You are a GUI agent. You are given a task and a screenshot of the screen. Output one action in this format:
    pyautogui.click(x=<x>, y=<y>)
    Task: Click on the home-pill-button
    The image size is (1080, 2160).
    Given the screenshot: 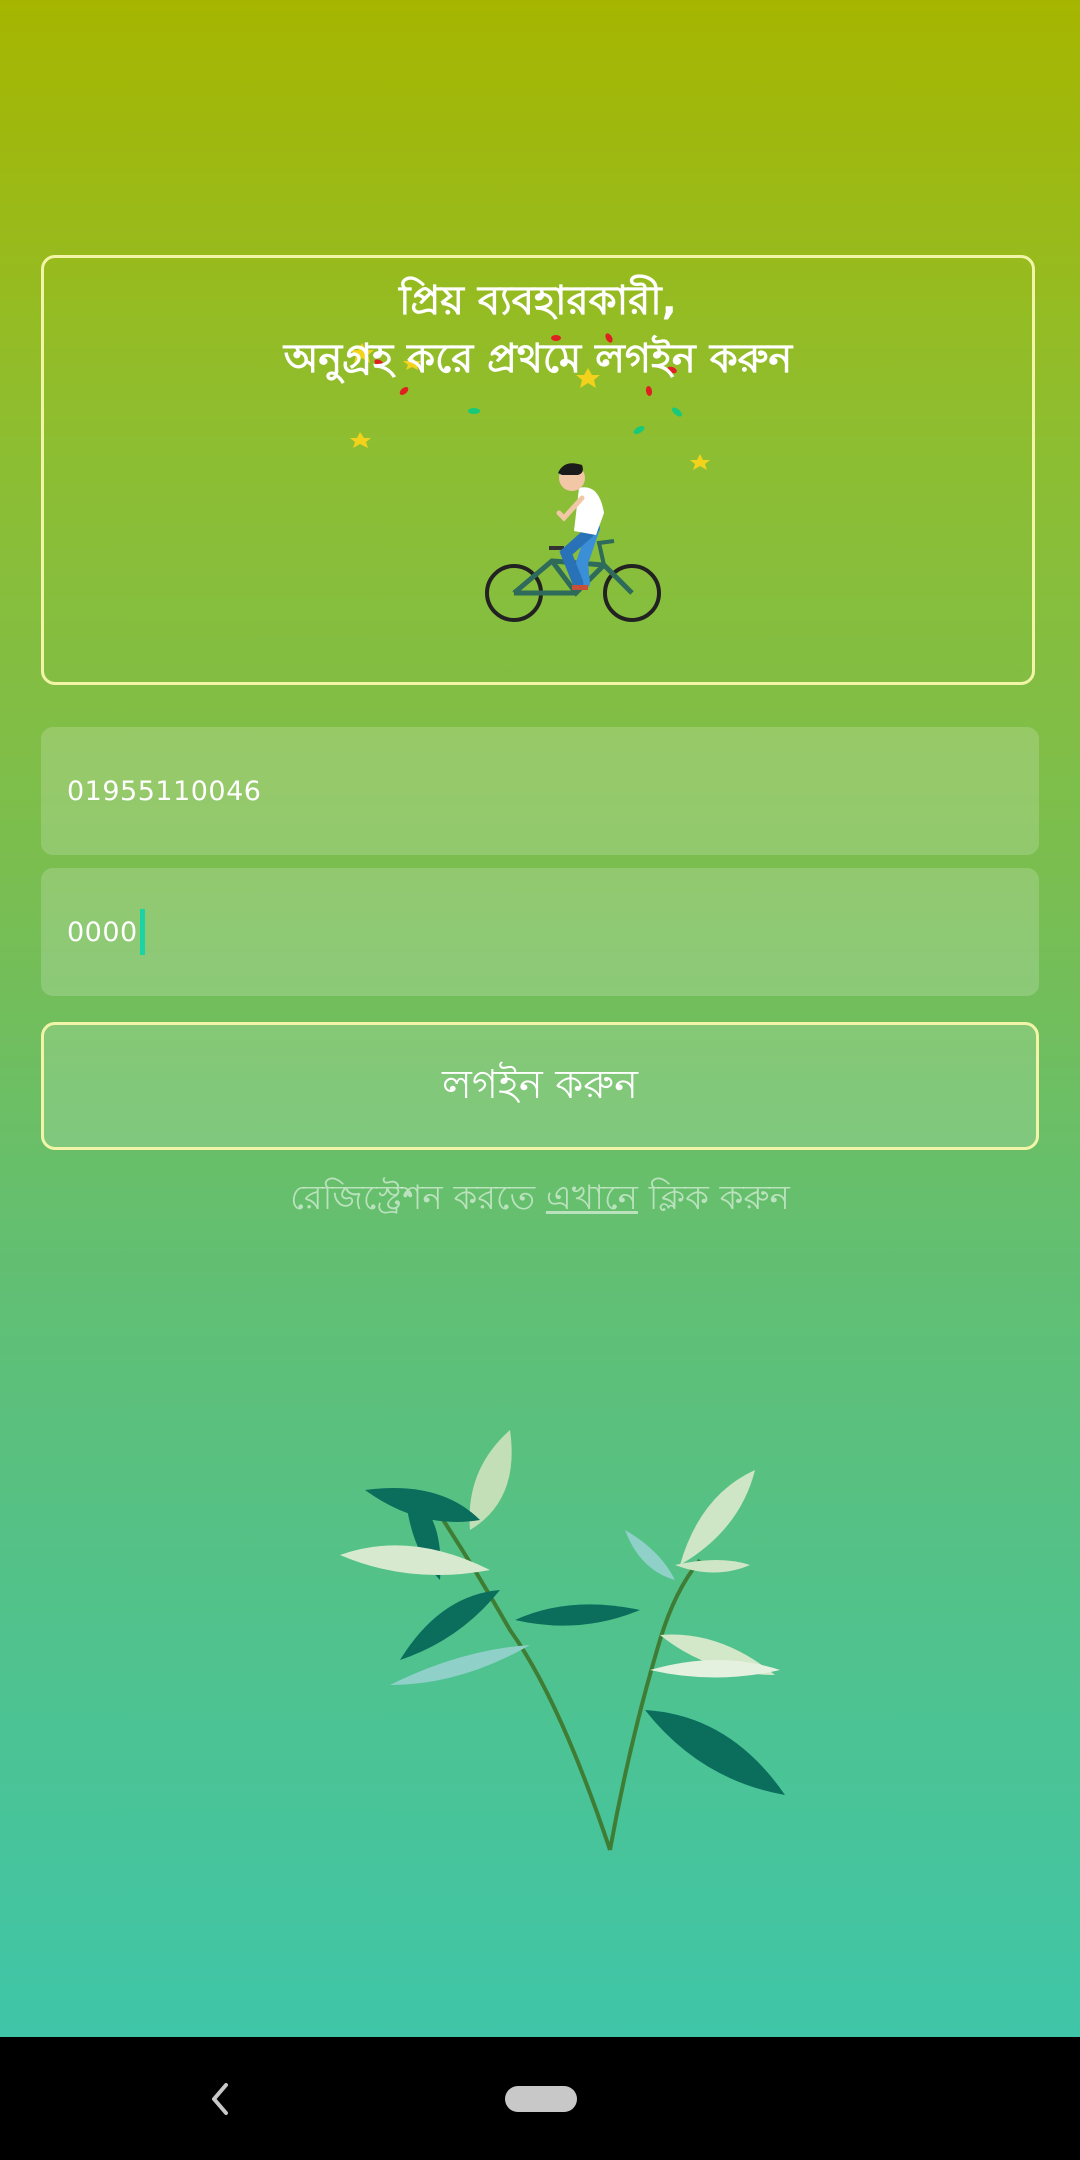 What is the action you would take?
    pyautogui.click(x=541, y=2099)
    